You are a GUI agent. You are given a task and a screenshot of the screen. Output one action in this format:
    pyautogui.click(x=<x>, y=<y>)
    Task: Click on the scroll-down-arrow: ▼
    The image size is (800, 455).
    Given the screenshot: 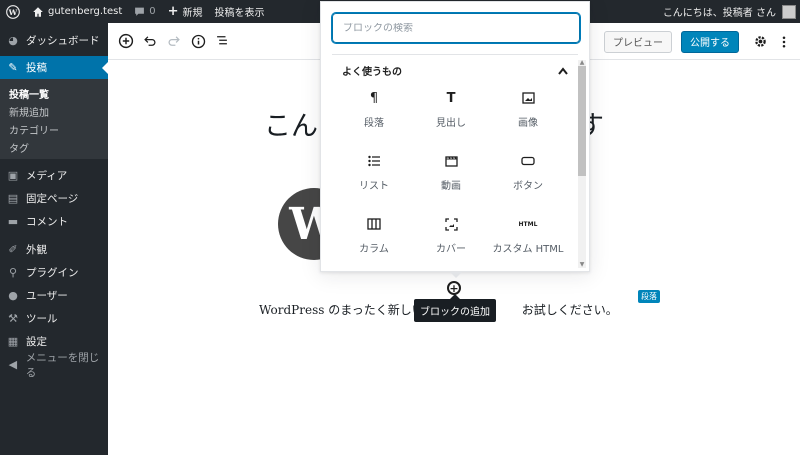 What is the action you would take?
    pyautogui.click(x=582, y=265)
    